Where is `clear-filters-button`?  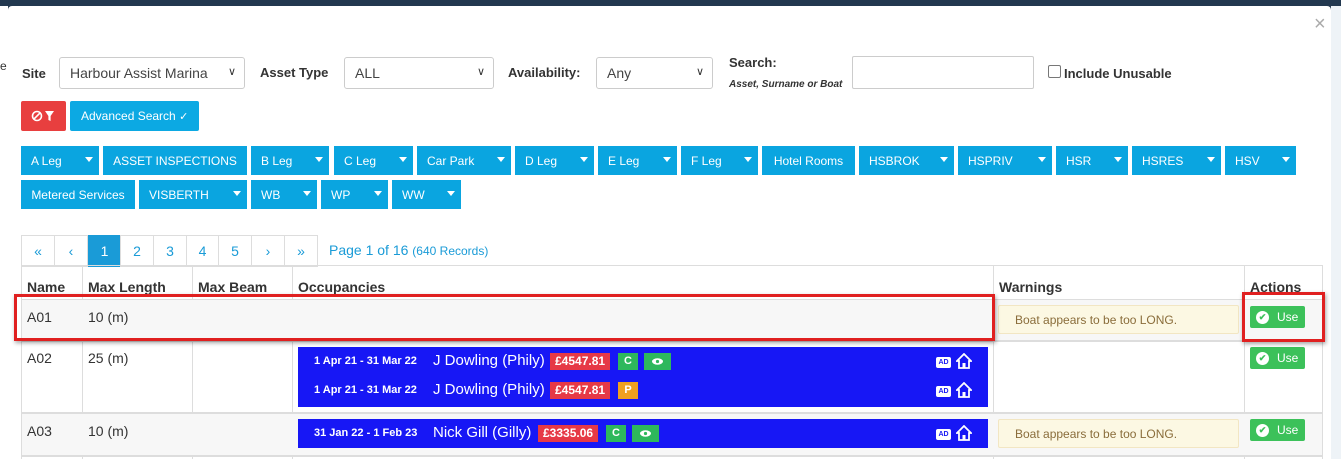 clear-filters-button is located at coordinates (43, 116).